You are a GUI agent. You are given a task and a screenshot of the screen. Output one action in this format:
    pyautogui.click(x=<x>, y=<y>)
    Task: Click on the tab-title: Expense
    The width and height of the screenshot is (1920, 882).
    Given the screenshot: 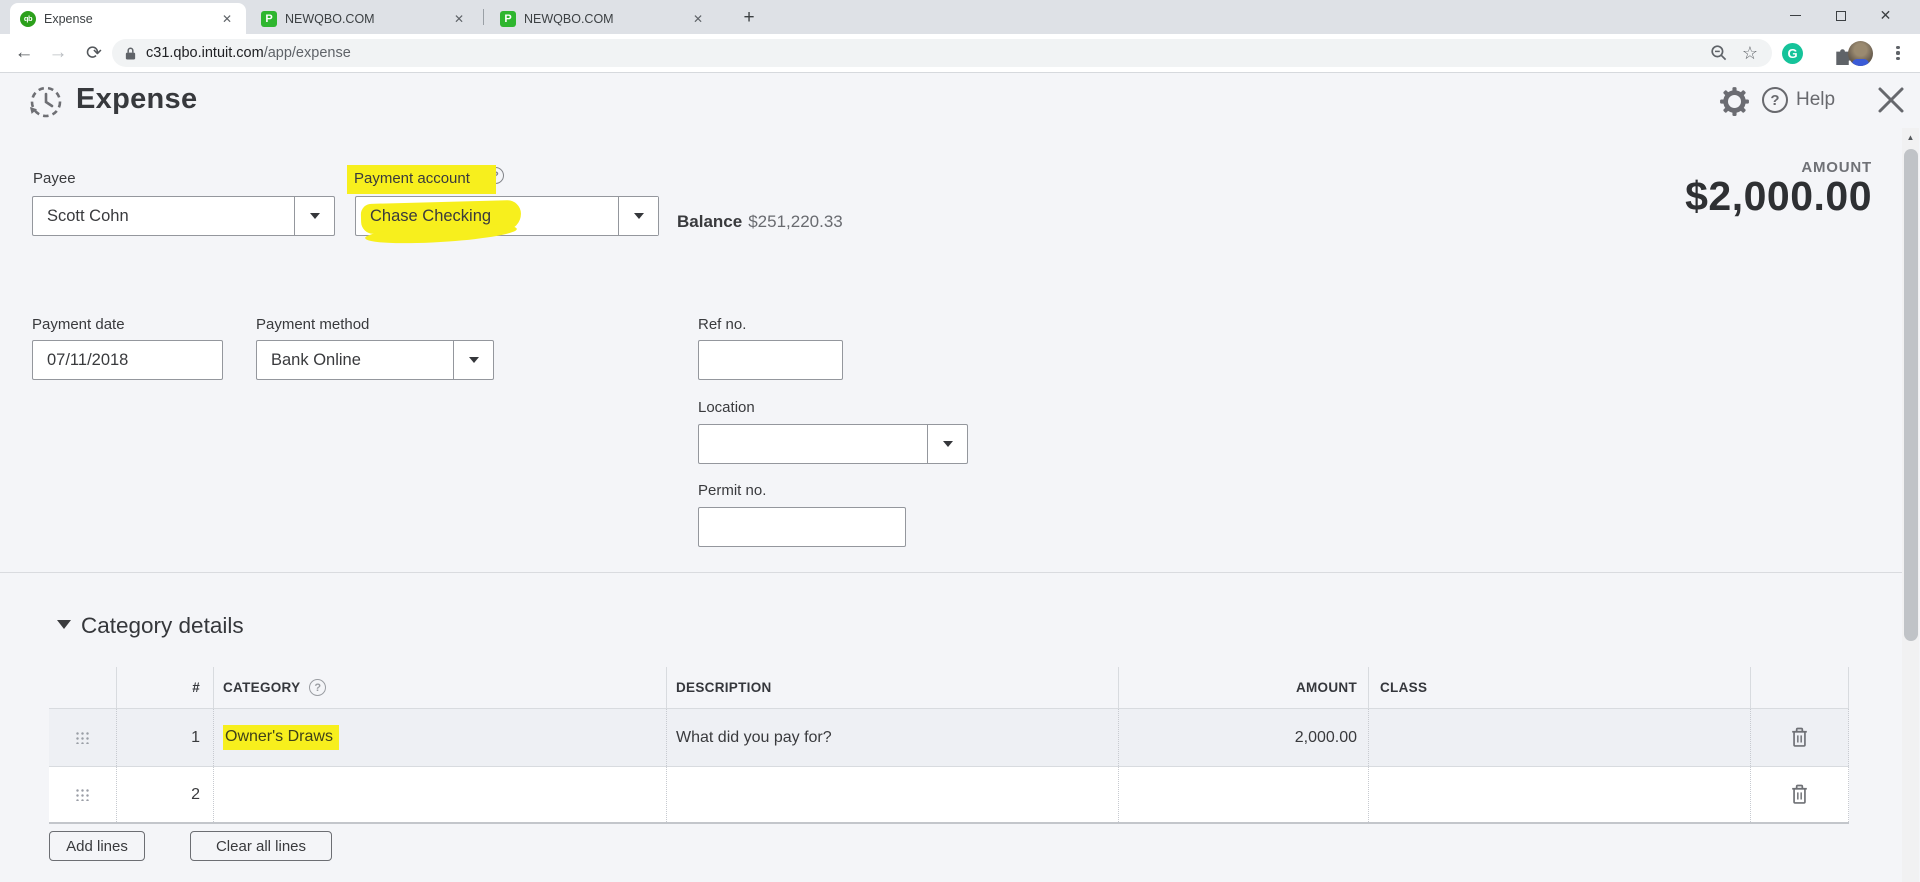 What is the action you would take?
    pyautogui.click(x=68, y=18)
    